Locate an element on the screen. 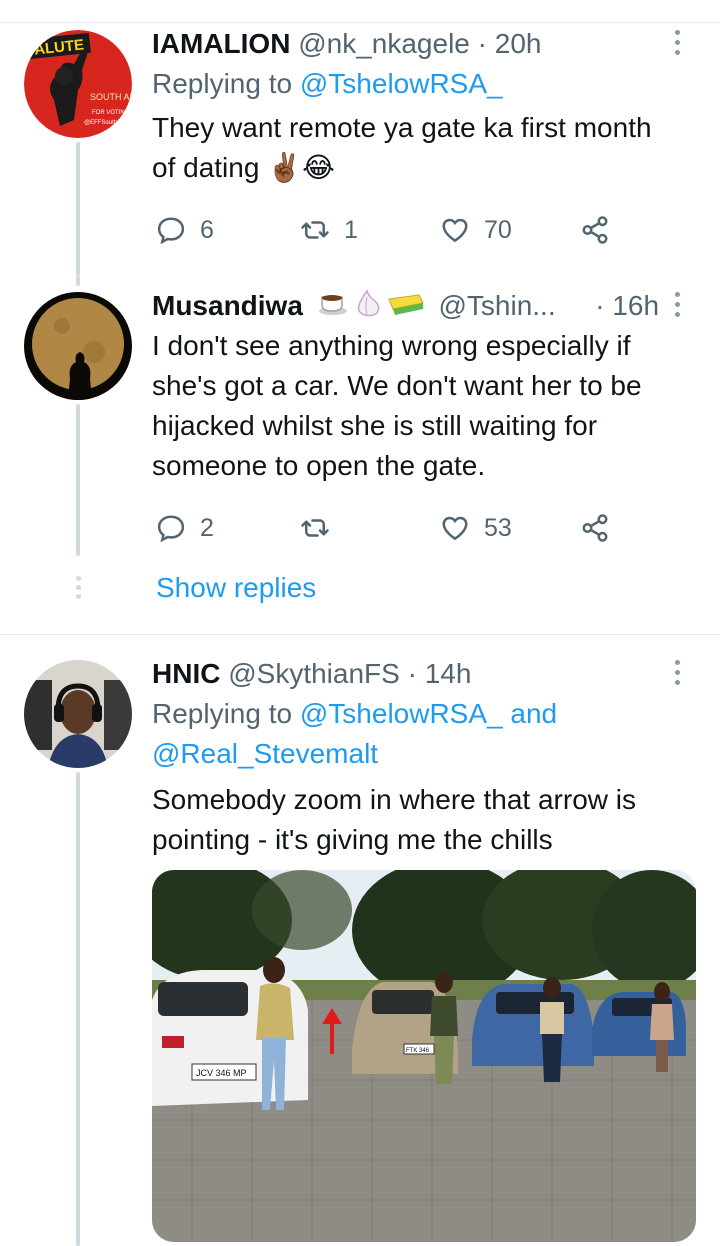 This screenshot has width=720, height=1246. svg-text: FOR VOTING is located at coordinates (111, 113).